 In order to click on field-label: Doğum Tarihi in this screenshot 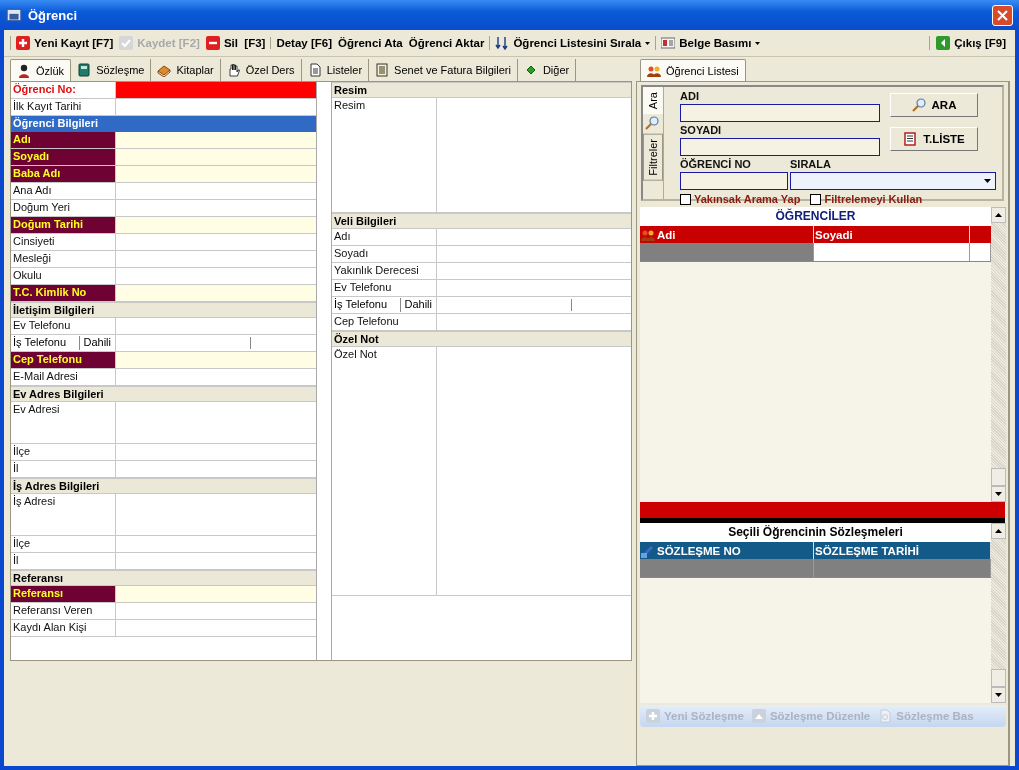, I will do `click(63, 225)`.